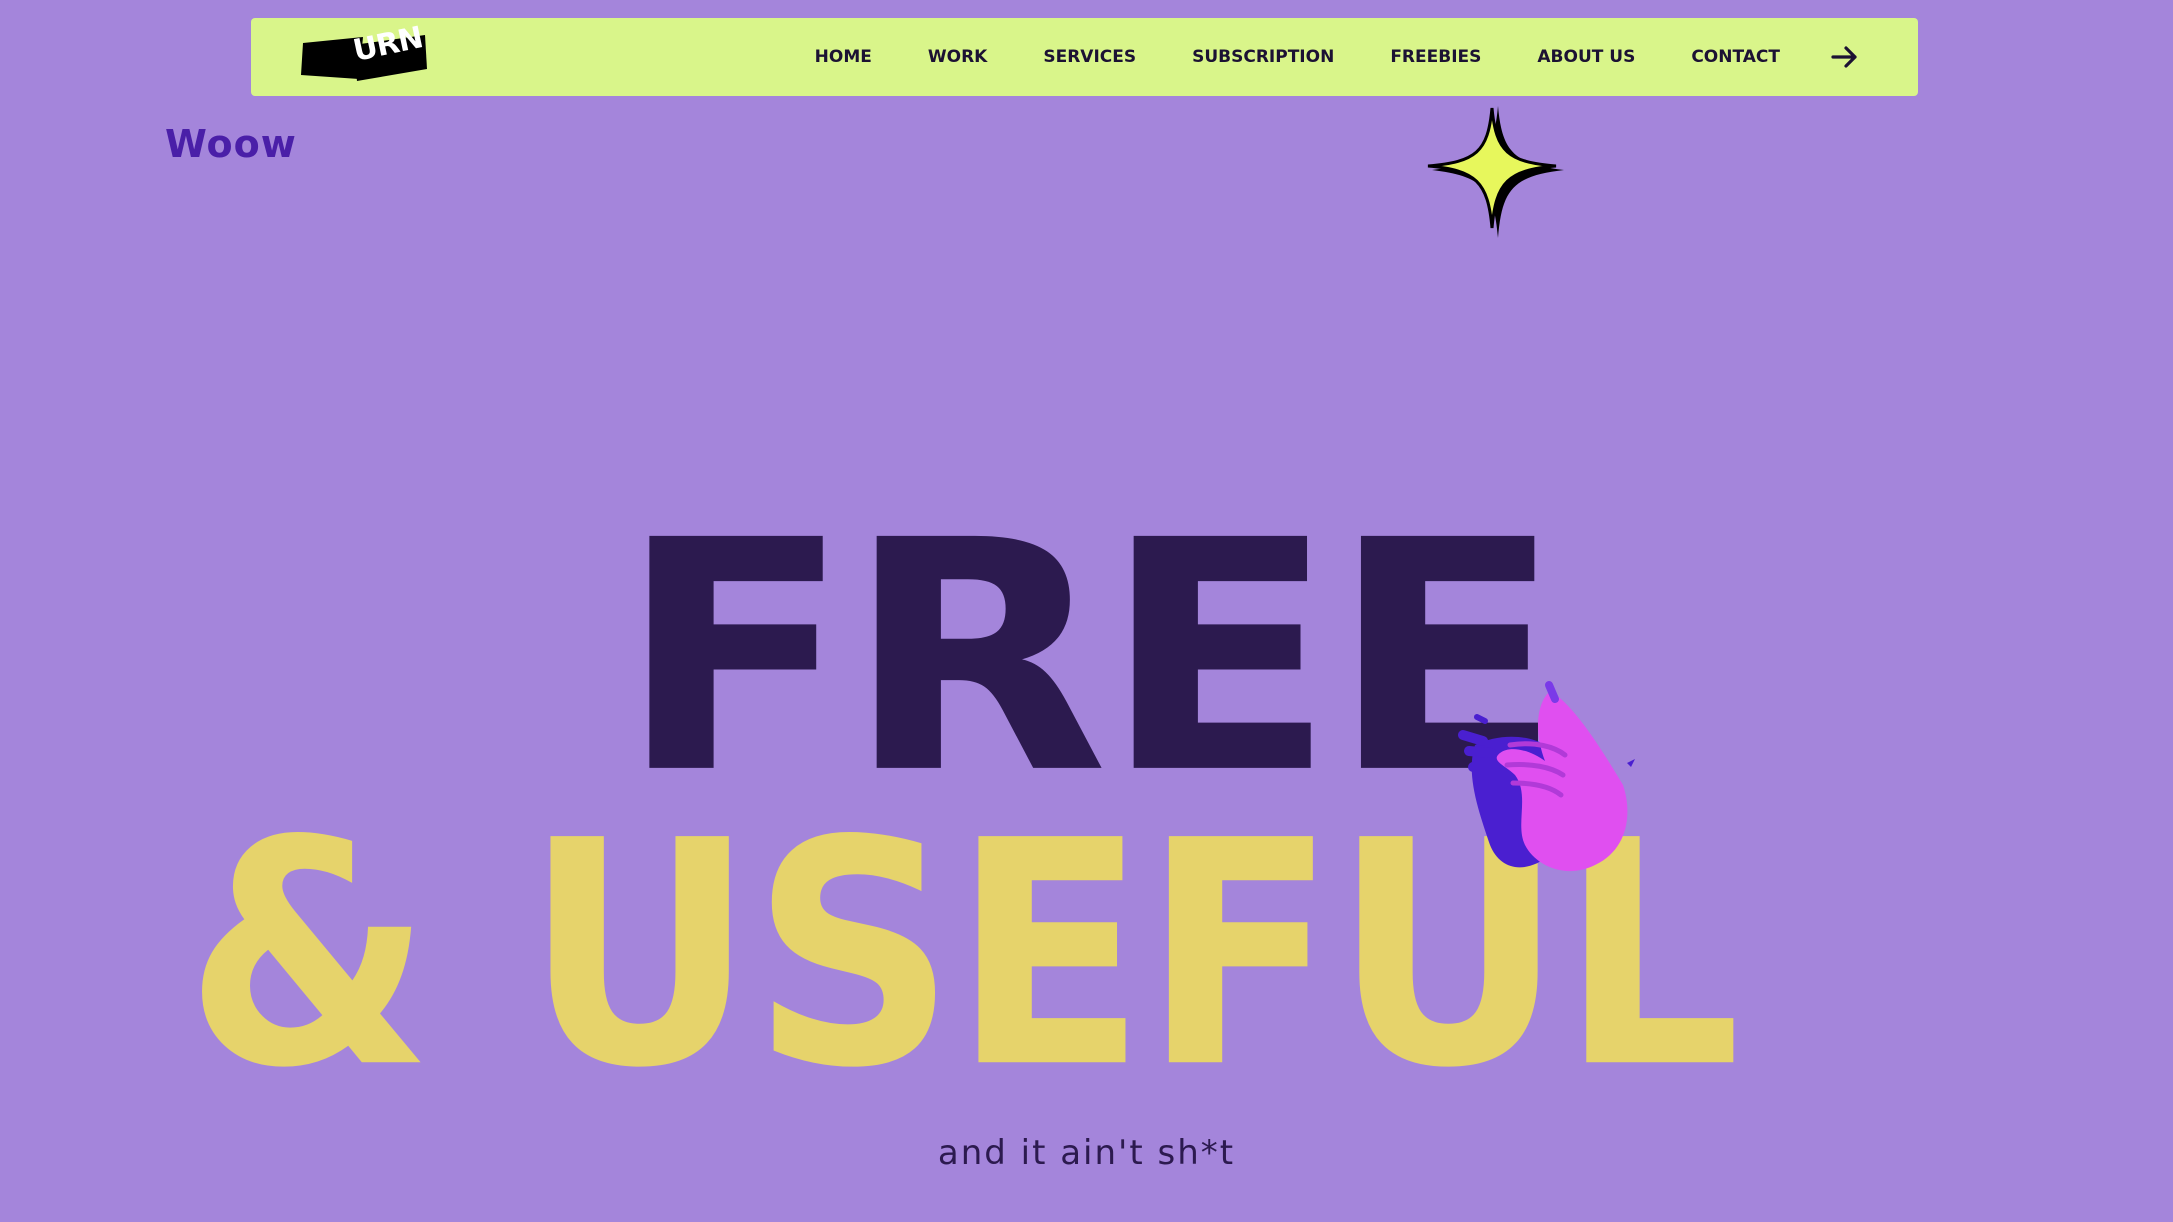  What do you see at coordinates (957, 57) in the screenshot?
I see `nav-item-work: WORK` at bounding box center [957, 57].